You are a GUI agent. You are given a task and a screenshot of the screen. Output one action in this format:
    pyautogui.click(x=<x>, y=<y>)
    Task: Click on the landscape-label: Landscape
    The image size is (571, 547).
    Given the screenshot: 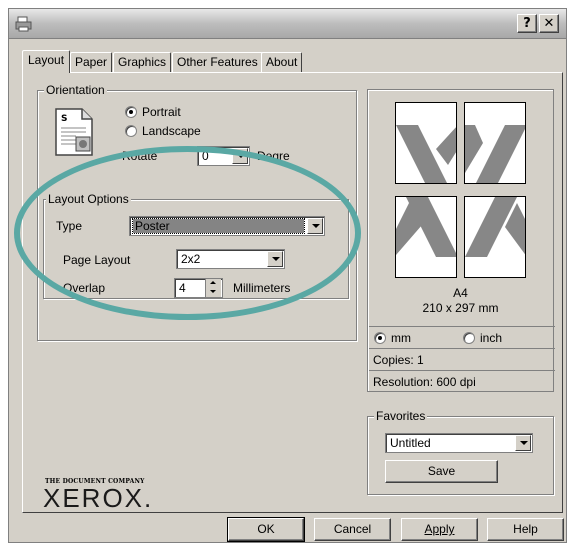 What is the action you would take?
    pyautogui.click(x=171, y=131)
    